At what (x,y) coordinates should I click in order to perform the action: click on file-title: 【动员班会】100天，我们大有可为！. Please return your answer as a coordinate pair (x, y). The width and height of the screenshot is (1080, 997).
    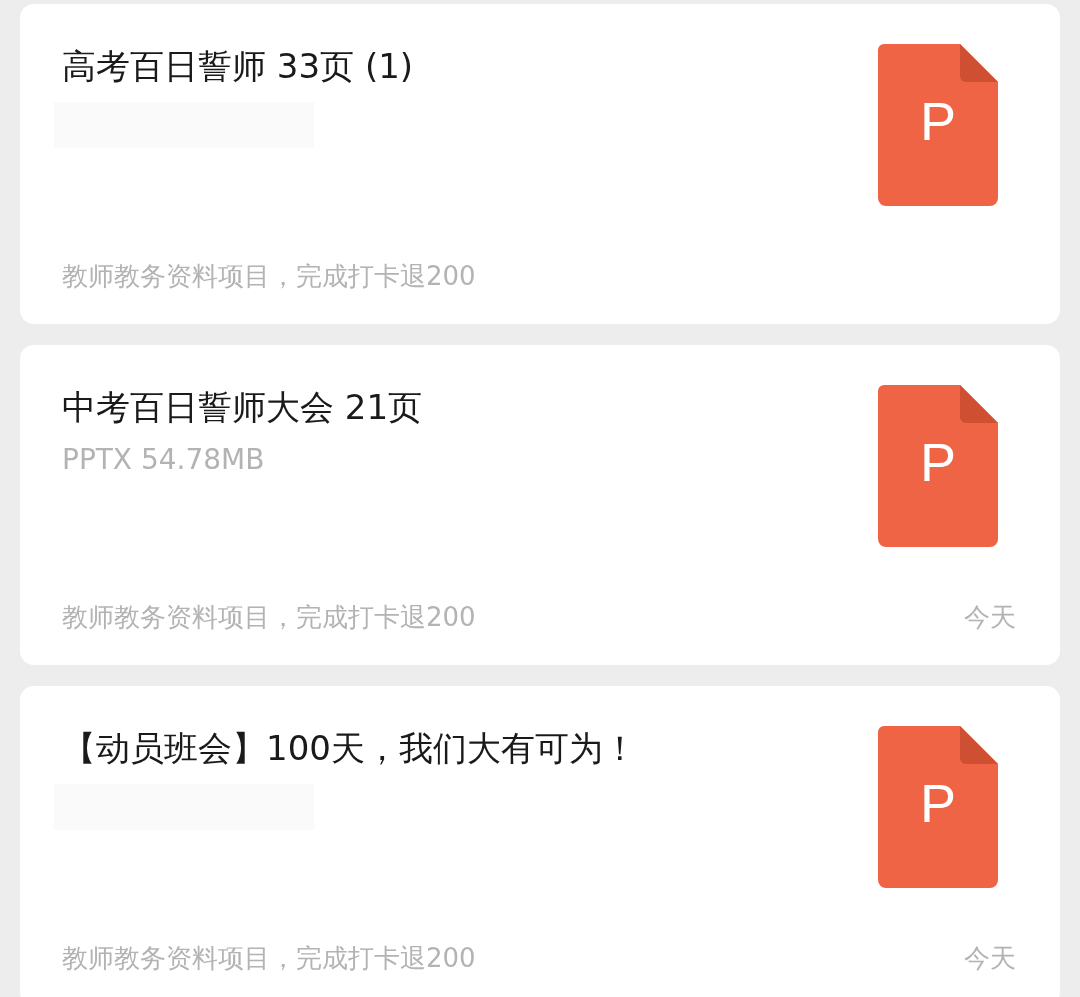
    Looking at the image, I should click on (350, 748).